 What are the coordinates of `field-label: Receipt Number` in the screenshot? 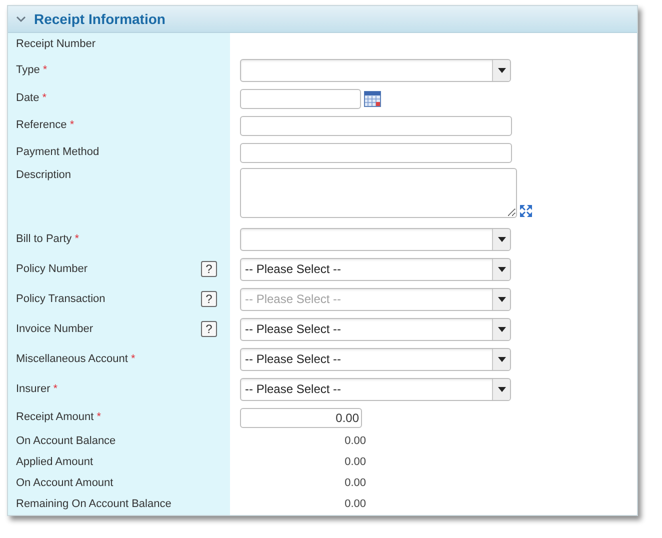 It's located at (56, 44).